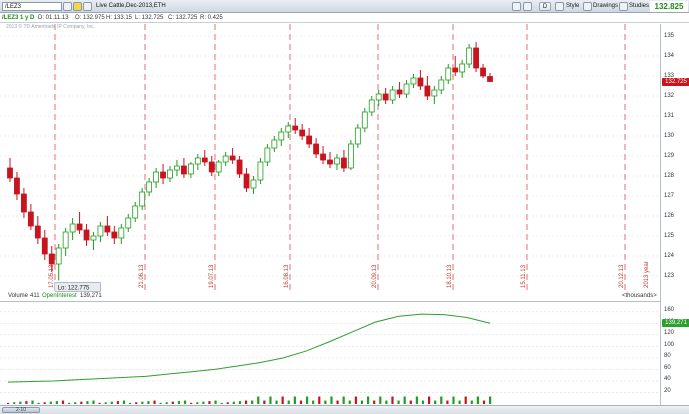 The width and height of the screenshot is (689, 414). I want to click on time-scrollbar: 2-10, so click(344, 409).